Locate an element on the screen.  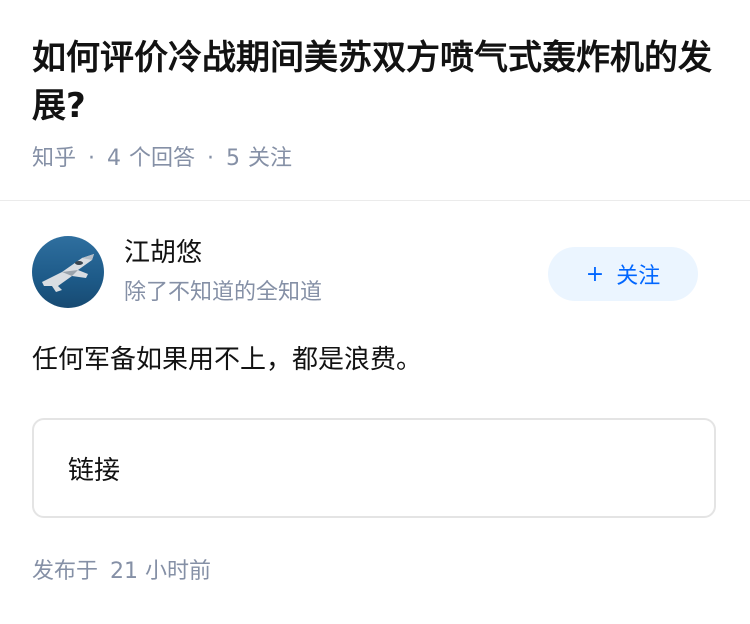
answer-text: 任何军备如果用不上，都是浪费。 is located at coordinates (227, 360).